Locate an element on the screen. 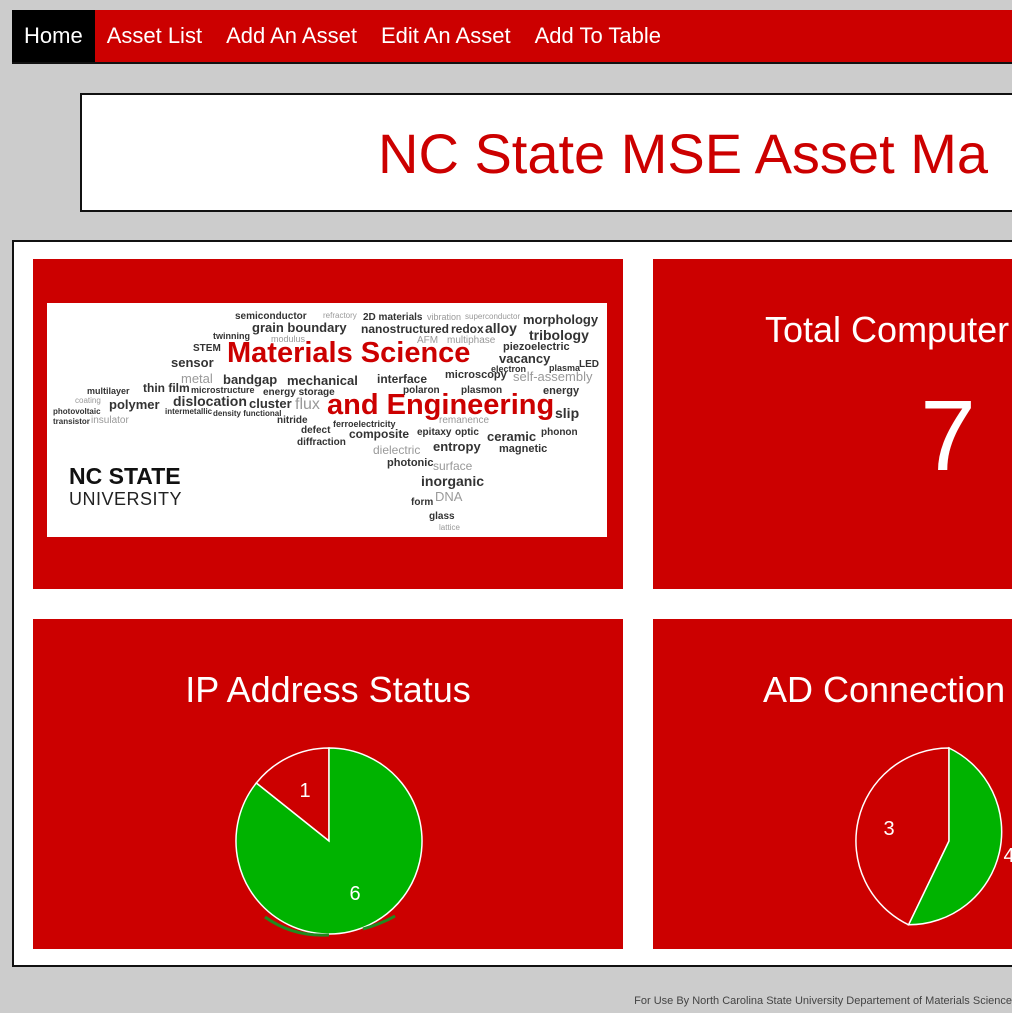 The image size is (1012, 1013). word: composite is located at coordinates (379, 434).